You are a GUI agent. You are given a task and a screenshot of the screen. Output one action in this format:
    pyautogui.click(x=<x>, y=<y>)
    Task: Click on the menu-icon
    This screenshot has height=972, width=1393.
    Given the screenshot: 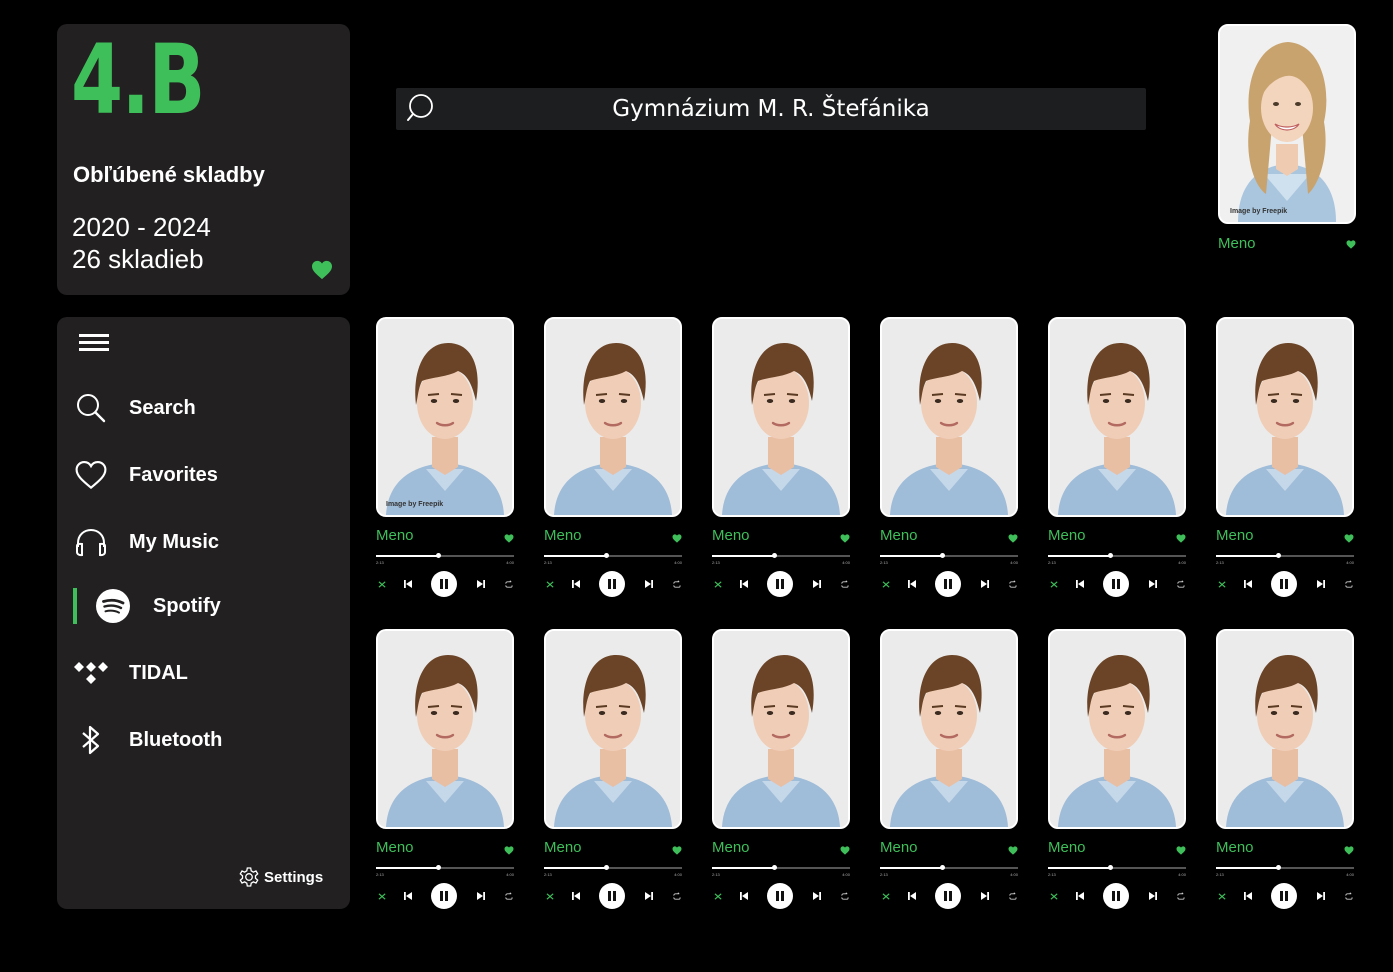 What is the action you would take?
    pyautogui.click(x=94, y=343)
    